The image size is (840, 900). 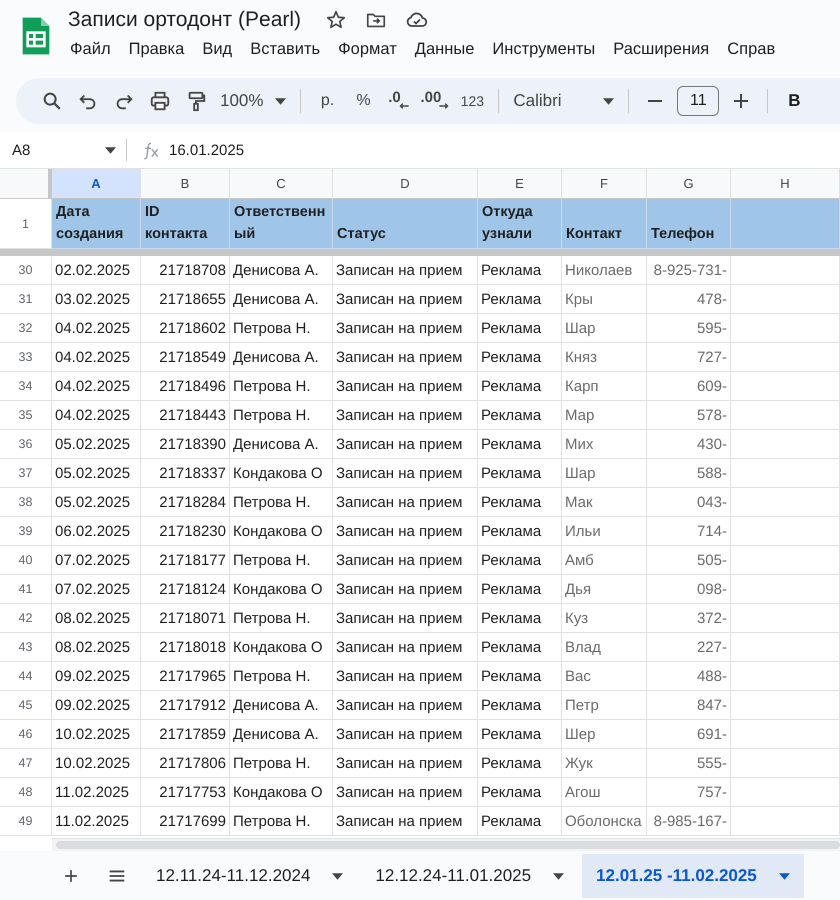 I want to click on header-cell: Телефон, so click(x=689, y=224).